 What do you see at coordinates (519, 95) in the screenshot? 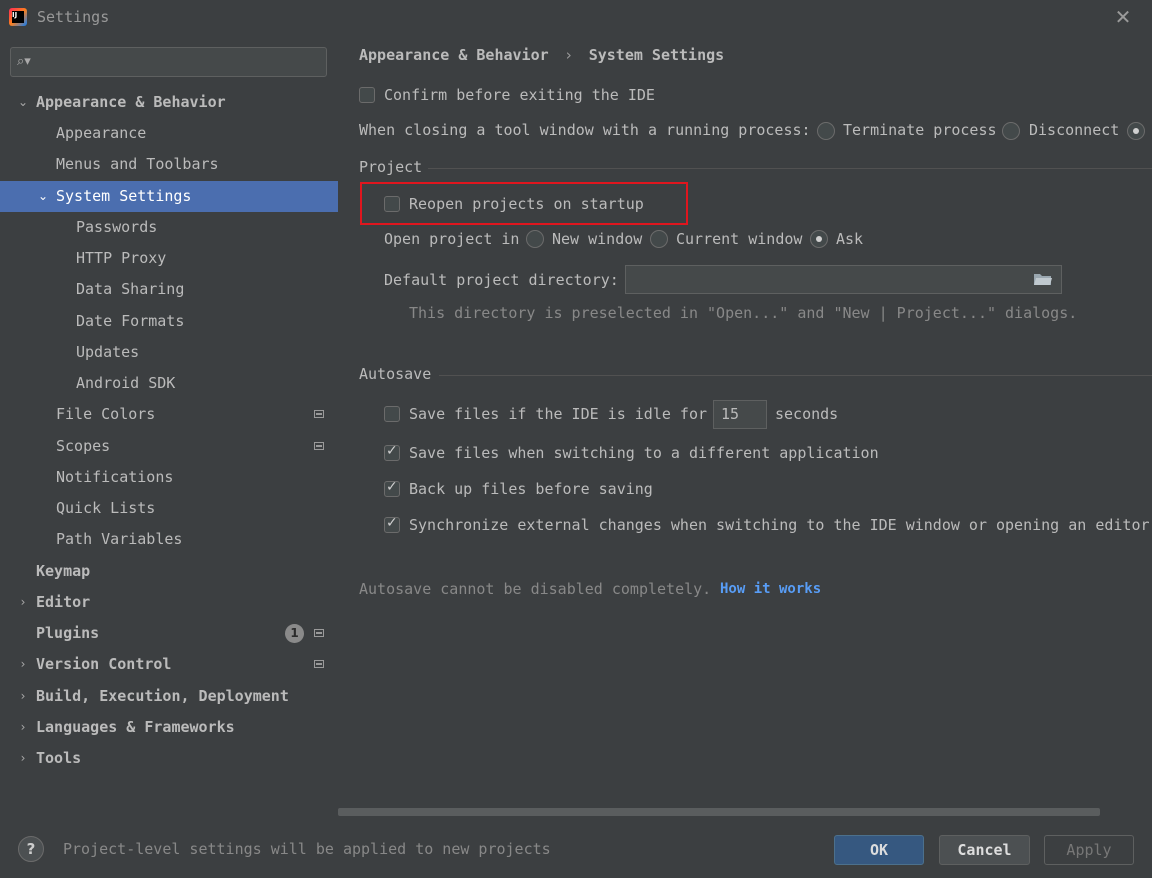
I see `confirm-exit-label: Confirm before exiting the IDE` at bounding box center [519, 95].